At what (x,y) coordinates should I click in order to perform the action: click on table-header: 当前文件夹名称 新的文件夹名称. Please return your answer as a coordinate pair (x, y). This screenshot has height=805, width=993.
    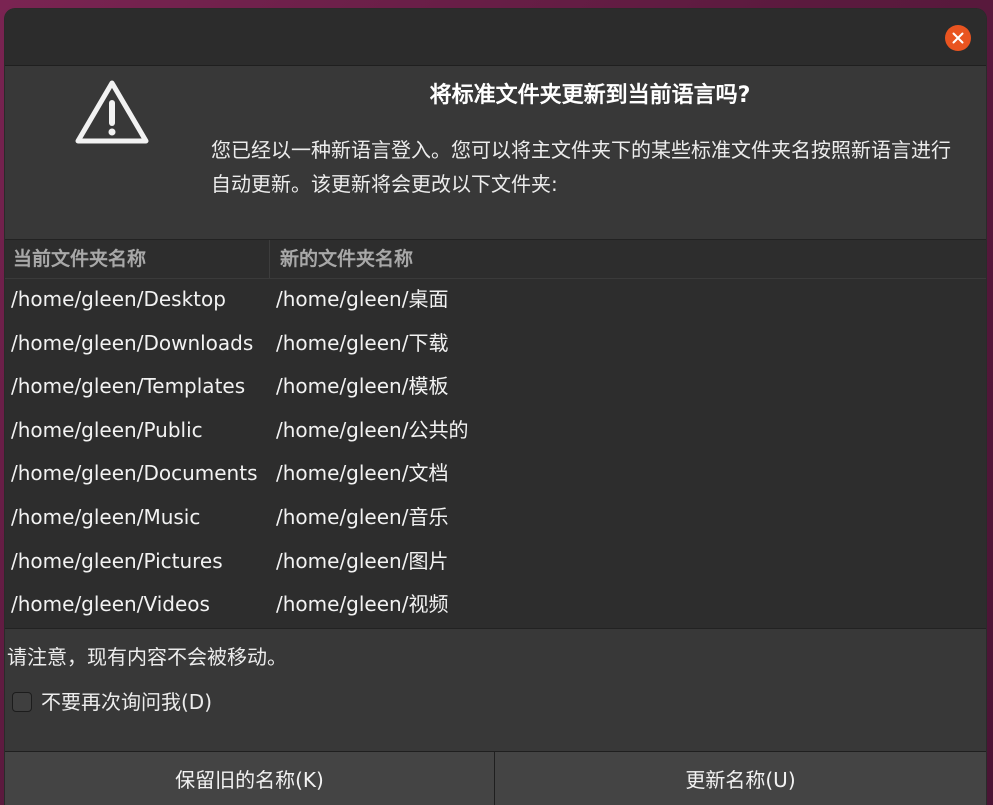
    Looking at the image, I should click on (495, 259).